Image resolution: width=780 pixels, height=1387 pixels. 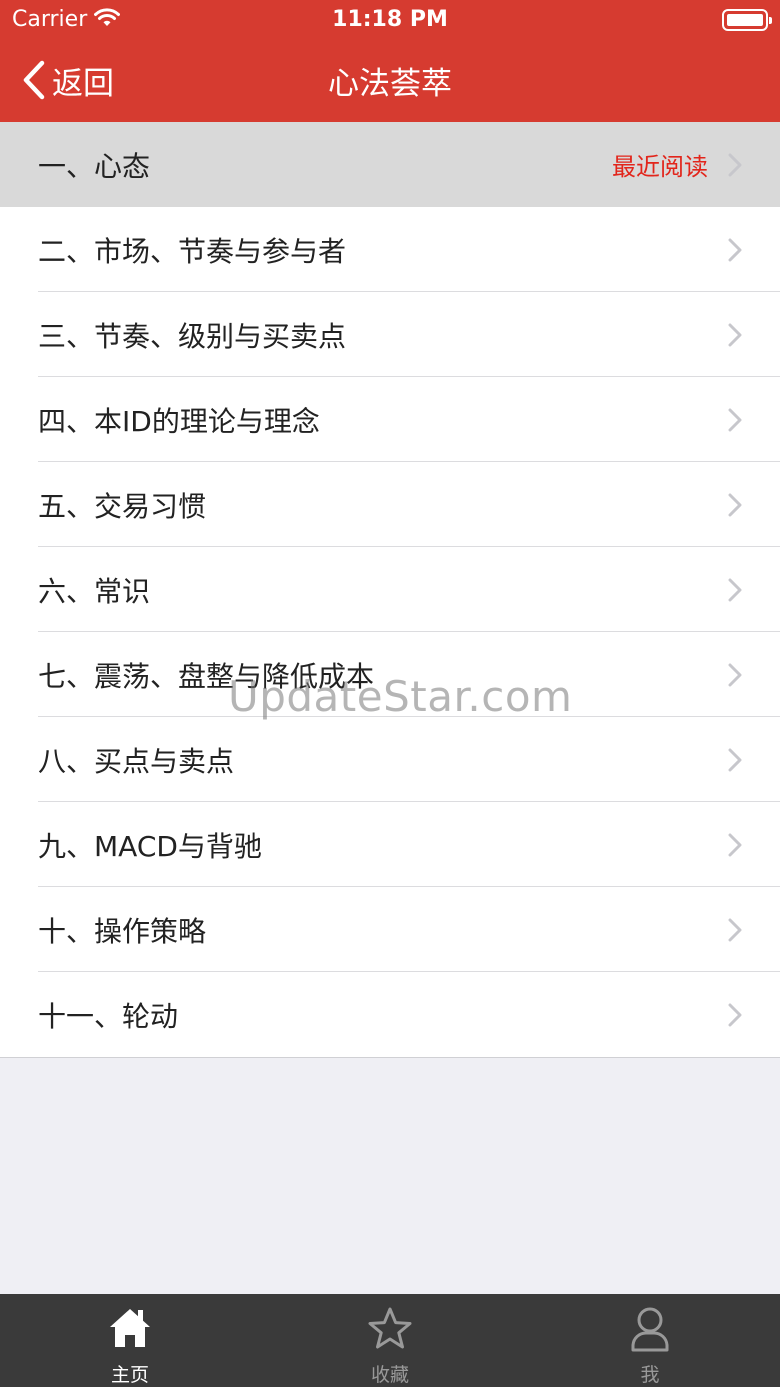 I want to click on home-icon, so click(x=130, y=1328).